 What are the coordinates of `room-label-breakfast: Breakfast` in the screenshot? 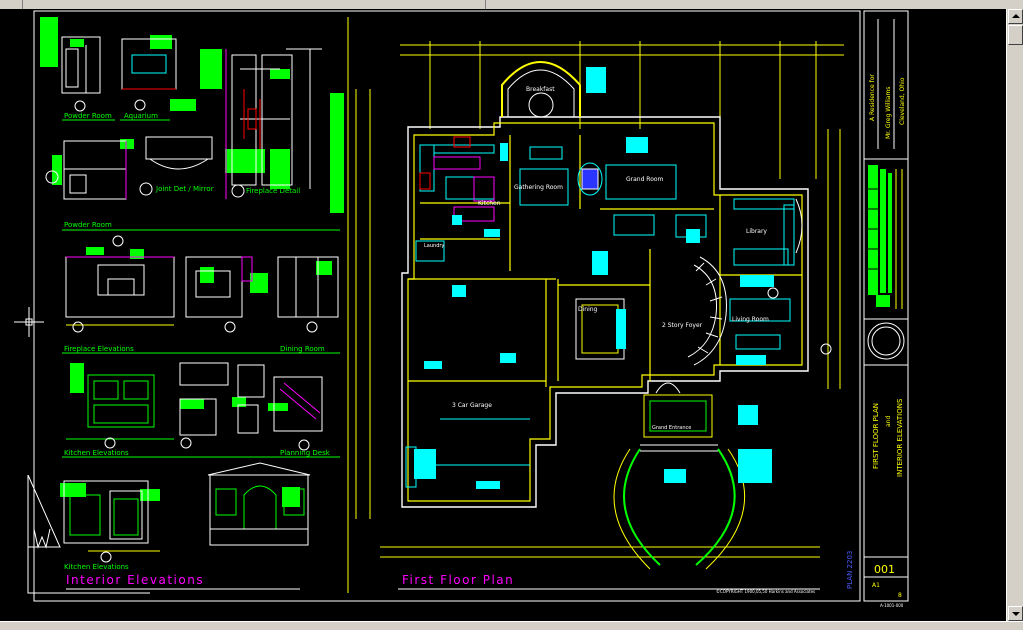 It's located at (540, 89).